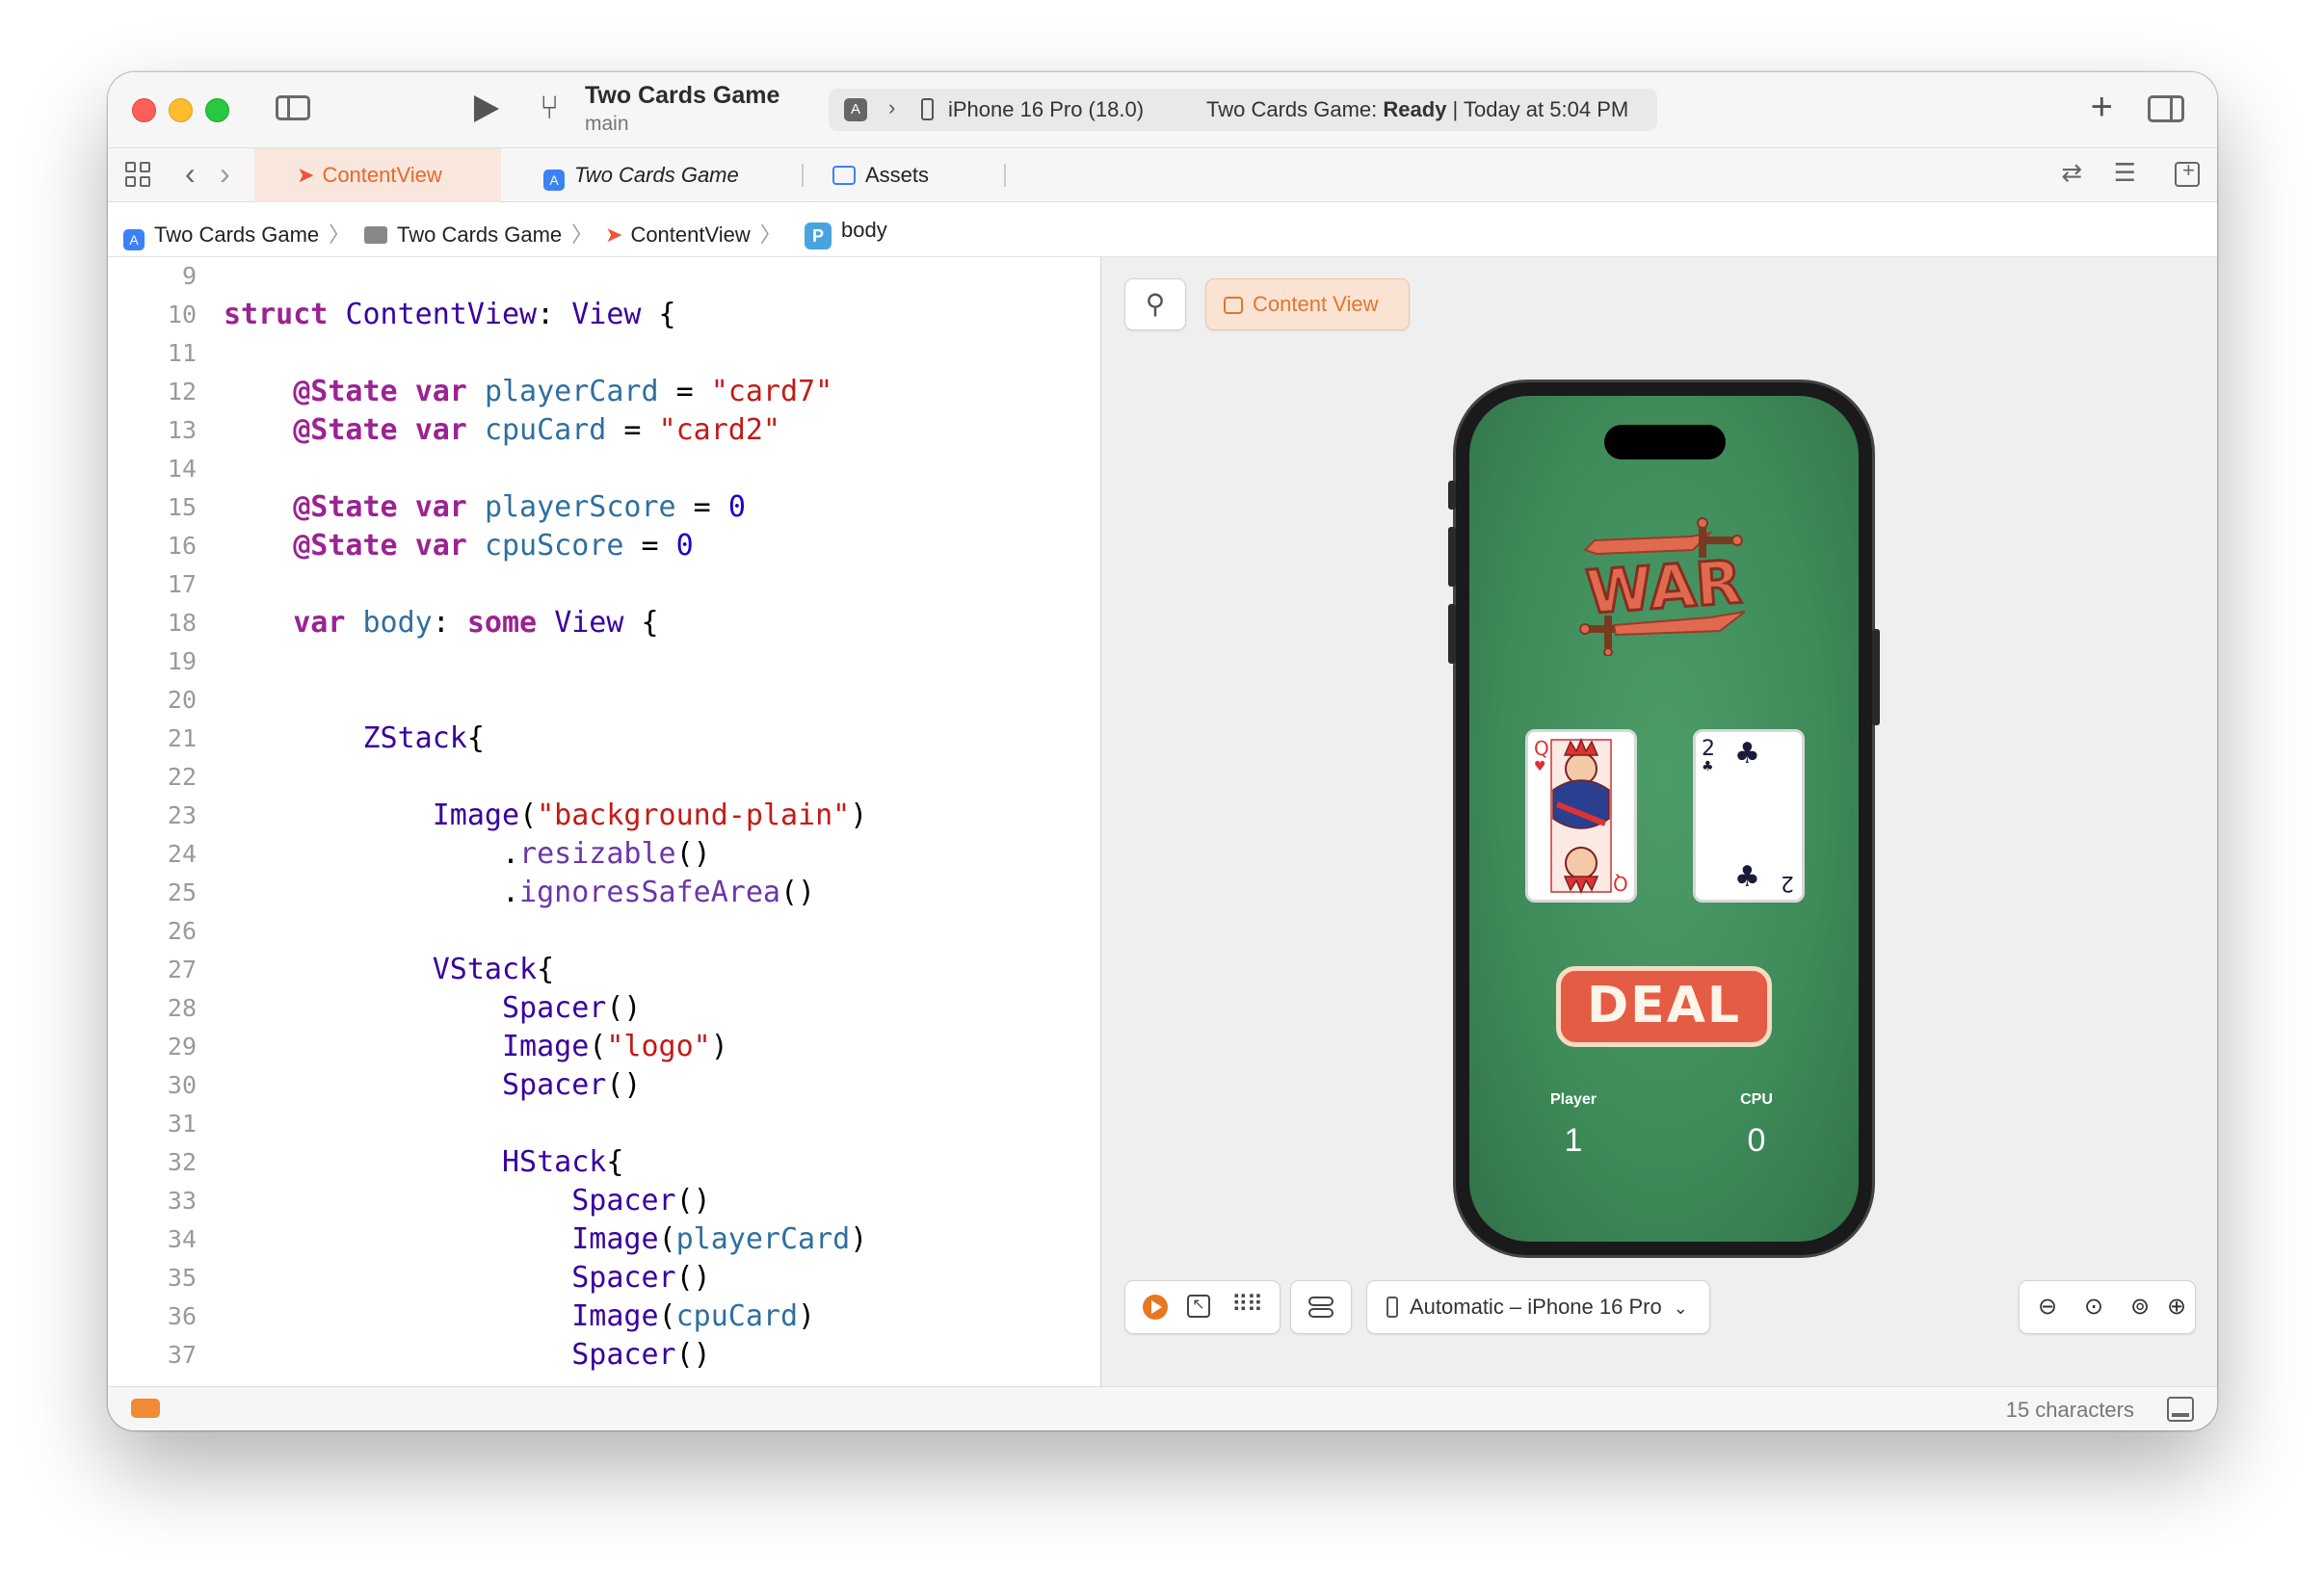  What do you see at coordinates (2140, 1307) in the screenshot?
I see `zoom-fit-icon: ⊚` at bounding box center [2140, 1307].